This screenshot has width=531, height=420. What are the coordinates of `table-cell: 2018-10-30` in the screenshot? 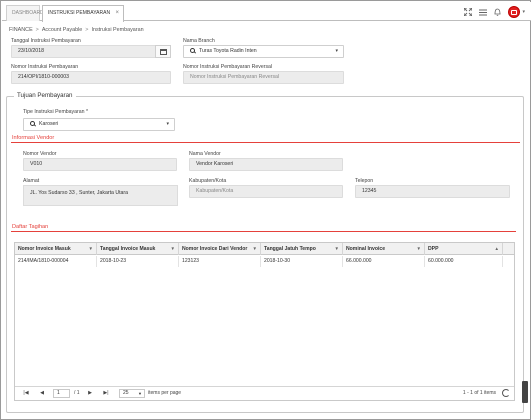 It's located at (302, 261).